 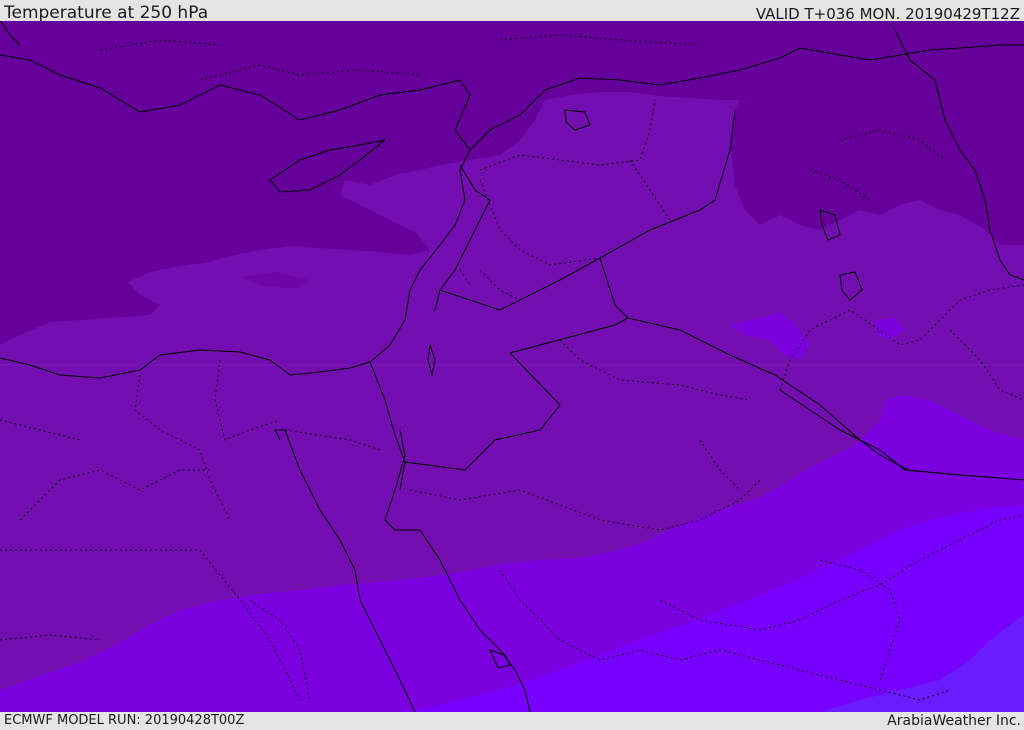 What do you see at coordinates (954, 721) in the screenshot?
I see `credit: ArabiaWeather Inc.` at bounding box center [954, 721].